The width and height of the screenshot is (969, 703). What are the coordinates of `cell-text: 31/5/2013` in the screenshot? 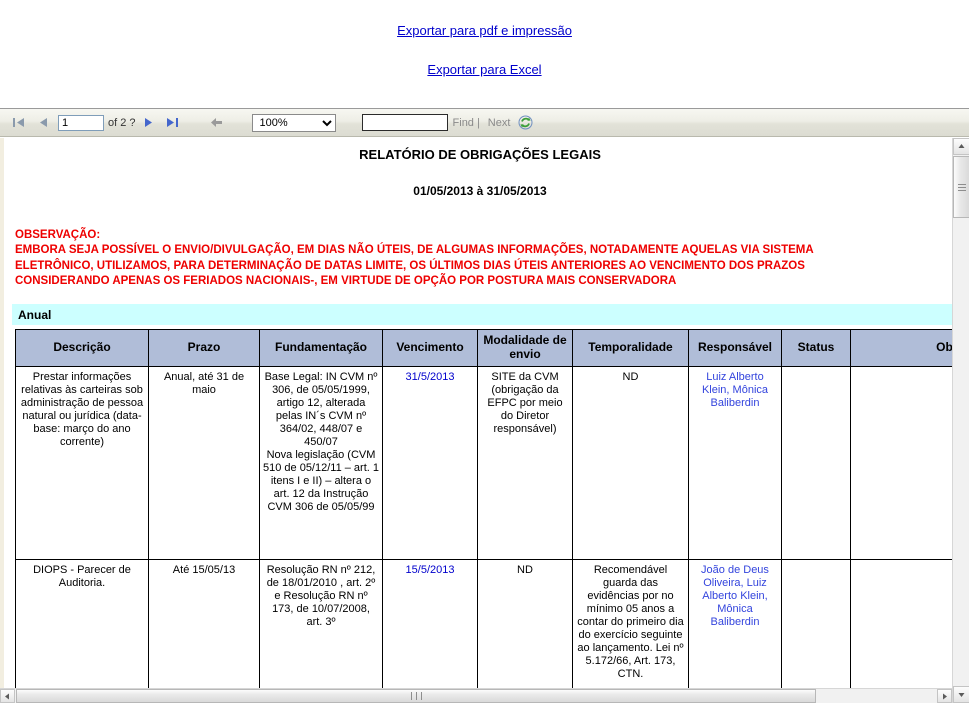 It's located at (430, 377).